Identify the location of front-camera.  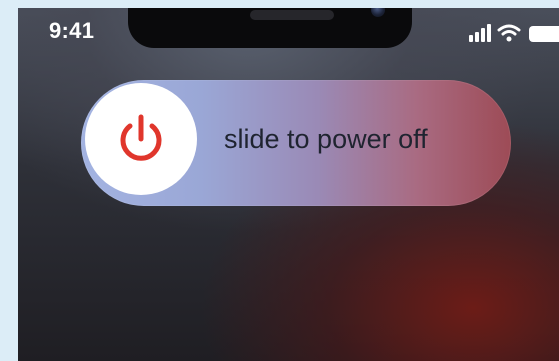
(378, 12).